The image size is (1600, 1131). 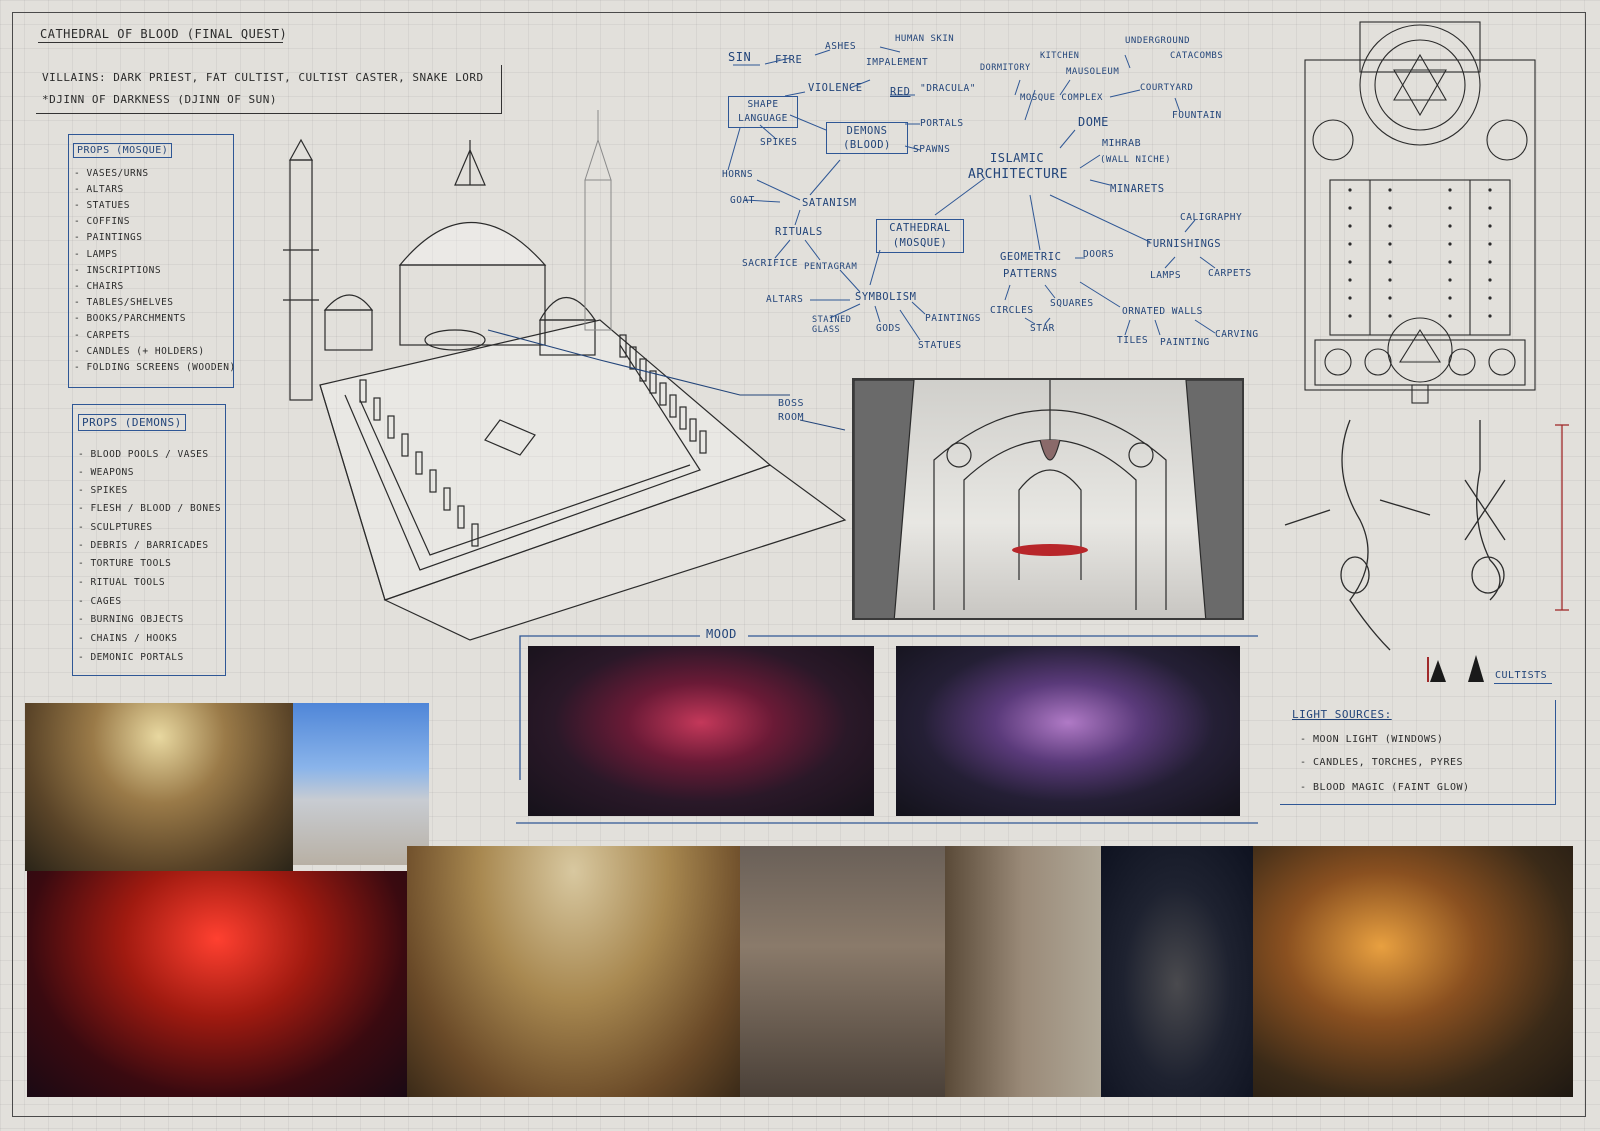 What do you see at coordinates (217, 984) in the screenshot?
I see `reference-photo-red-cathedral` at bounding box center [217, 984].